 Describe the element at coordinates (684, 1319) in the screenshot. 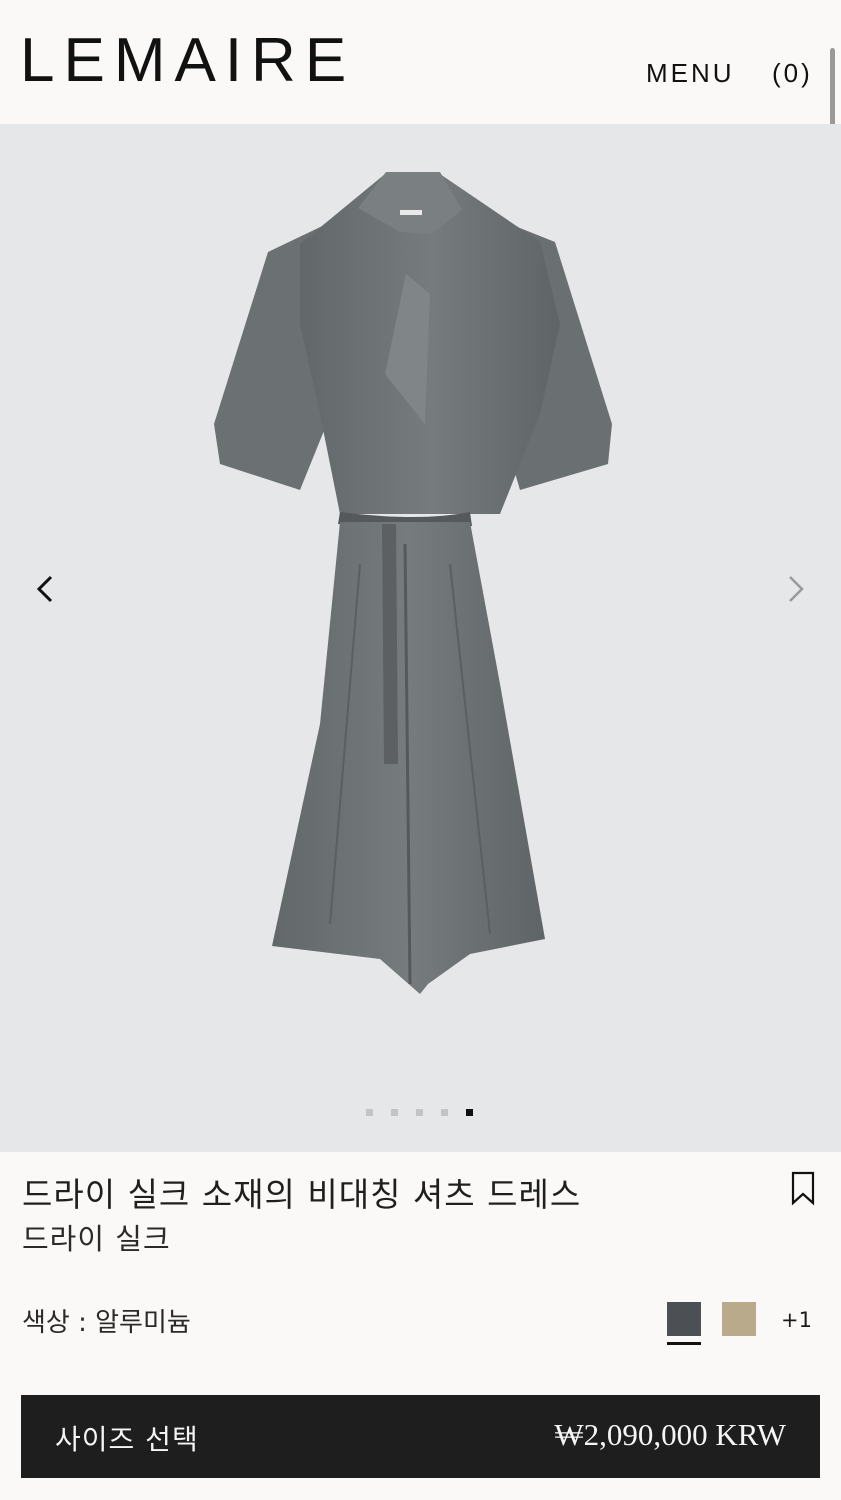

I see `color-swatch-grey` at that location.